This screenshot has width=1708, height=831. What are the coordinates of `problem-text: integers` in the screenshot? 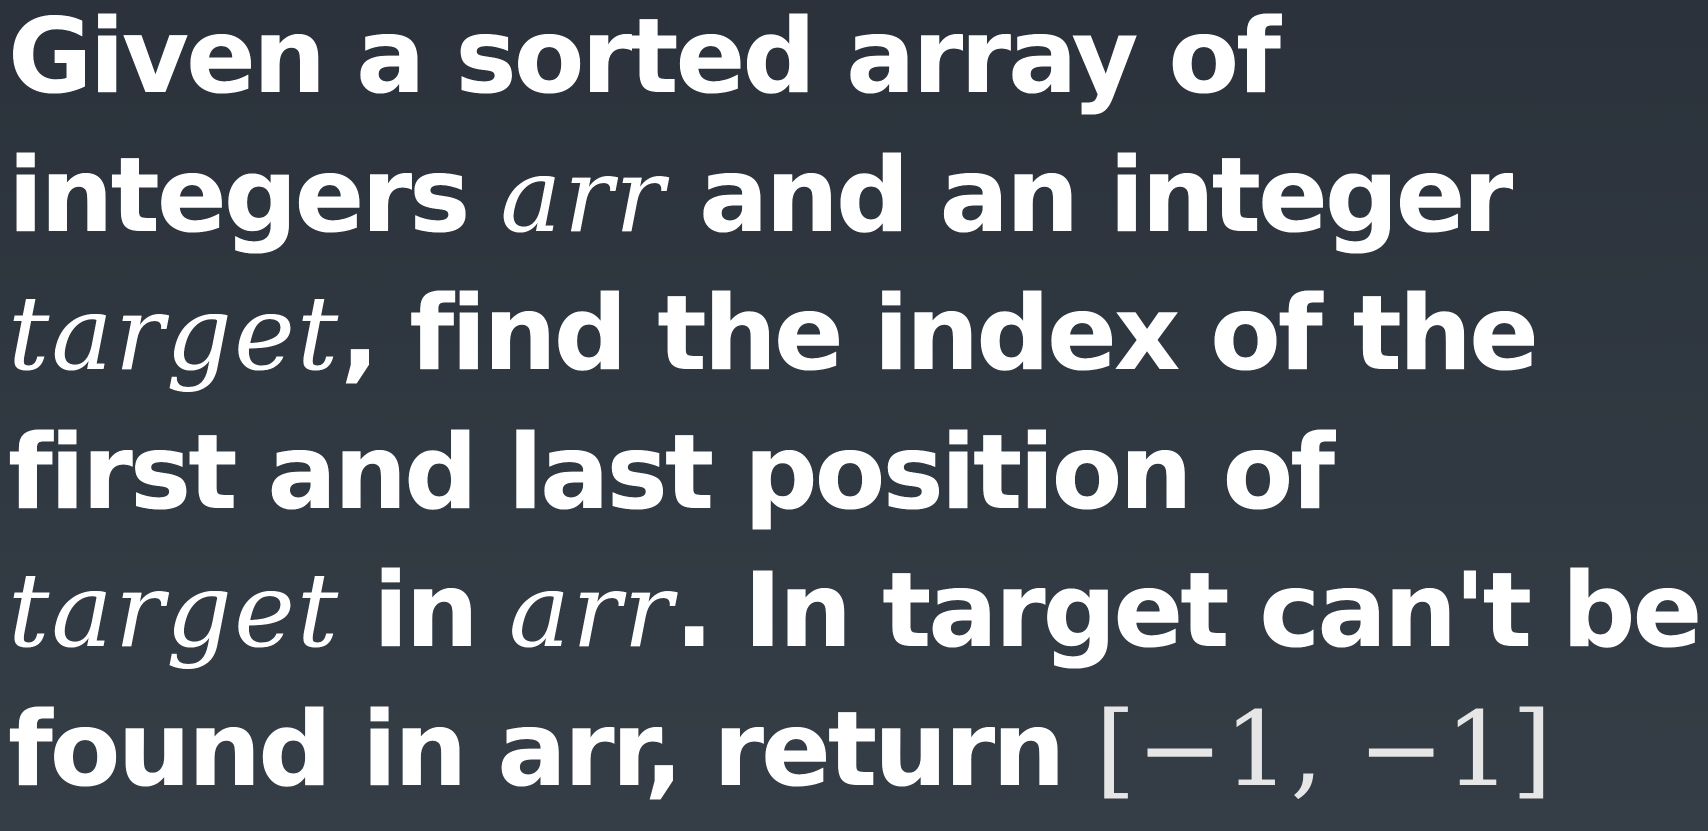 It's located at (254, 195).